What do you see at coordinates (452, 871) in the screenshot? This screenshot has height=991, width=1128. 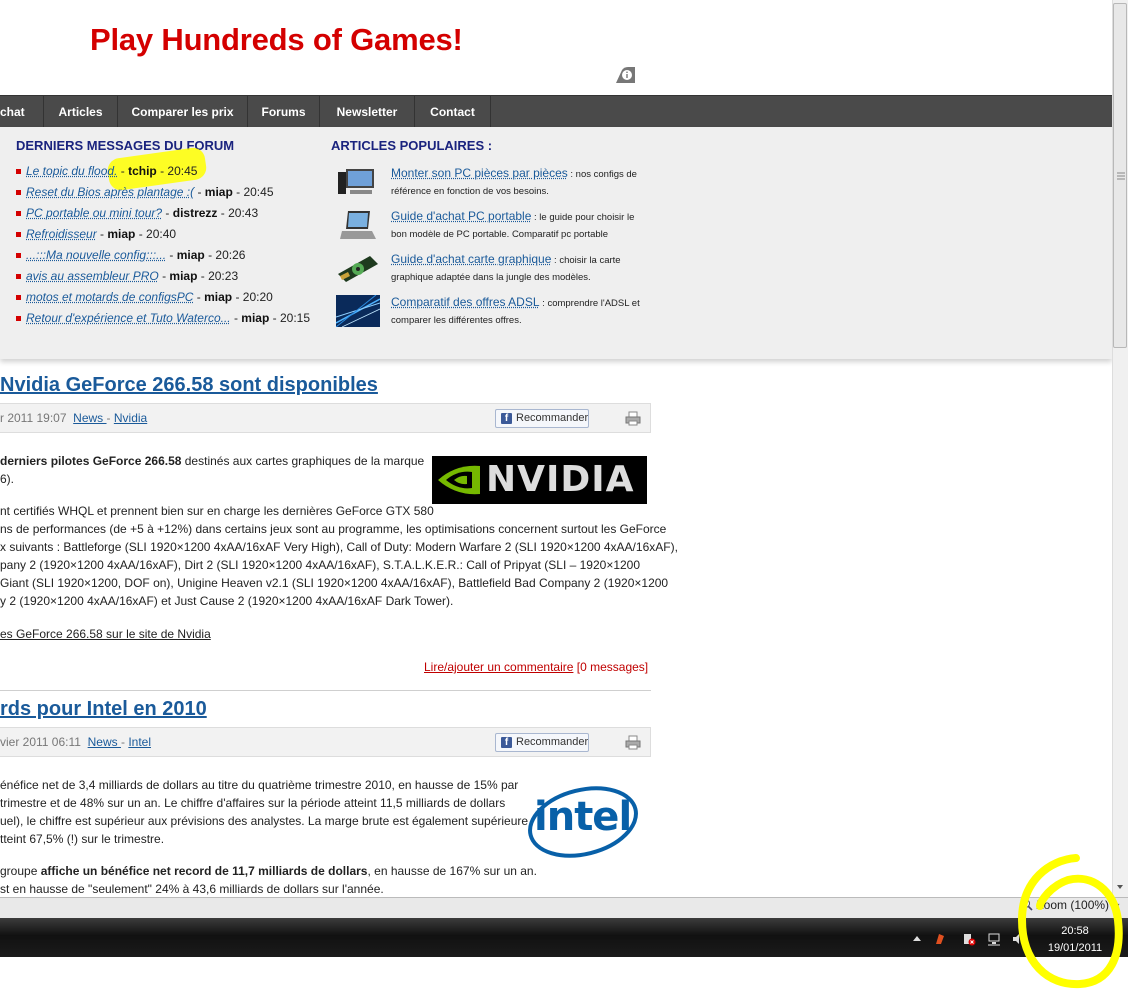 I see `article-text-post: , en hausse de 167% sur un an.` at bounding box center [452, 871].